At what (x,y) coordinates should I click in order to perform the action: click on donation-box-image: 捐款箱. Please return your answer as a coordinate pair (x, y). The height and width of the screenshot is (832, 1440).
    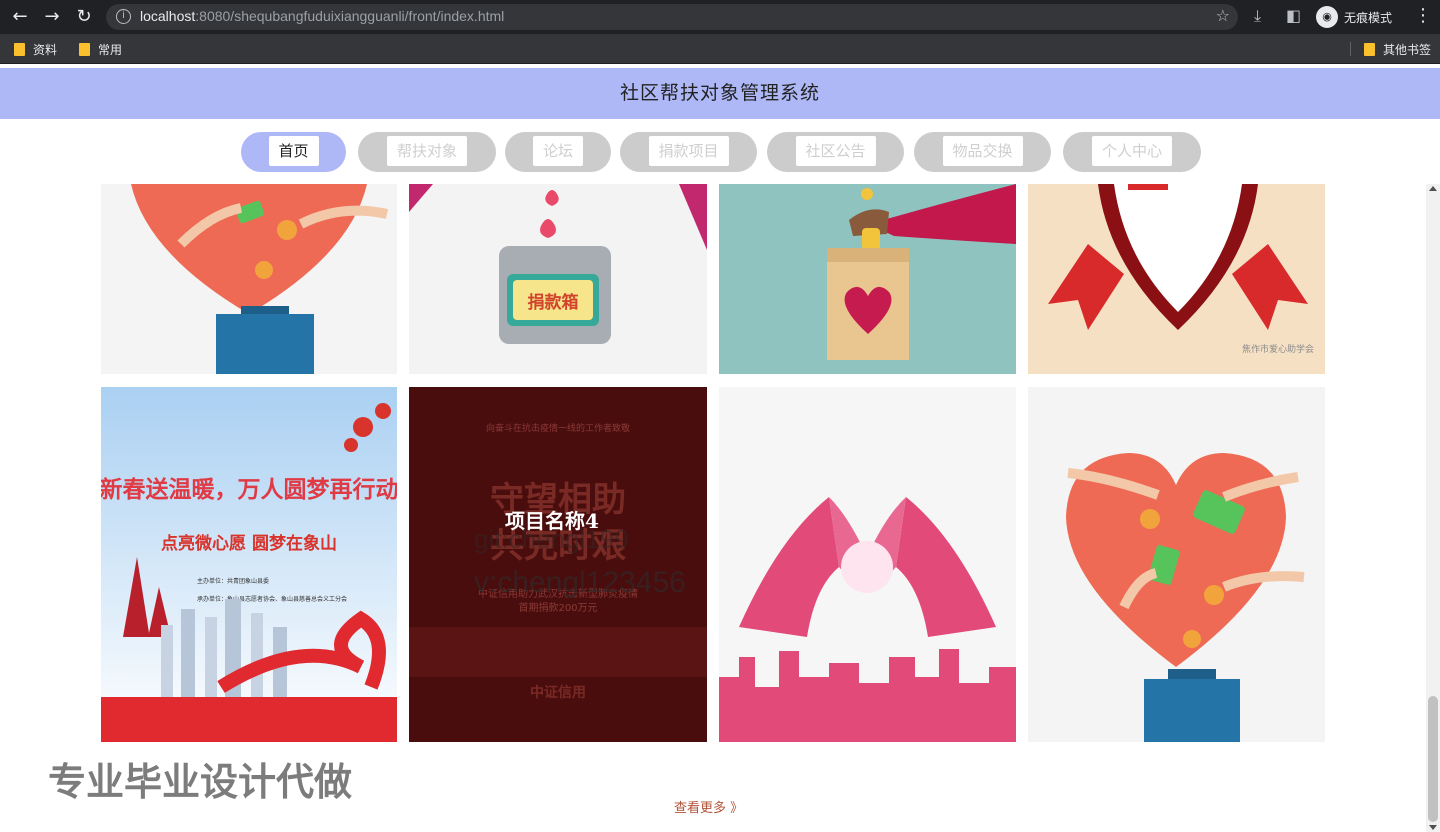
    Looking at the image, I should click on (558, 264).